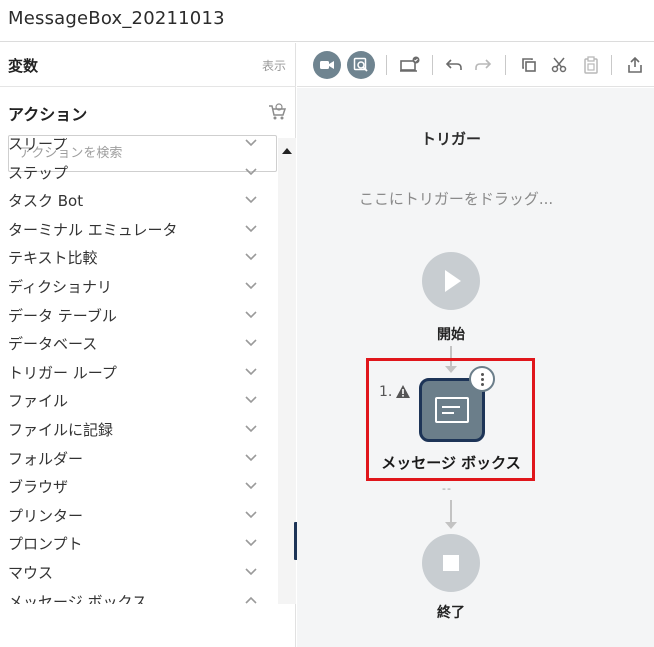  Describe the element at coordinates (361, 65) in the screenshot. I see `record-search-icon` at that location.